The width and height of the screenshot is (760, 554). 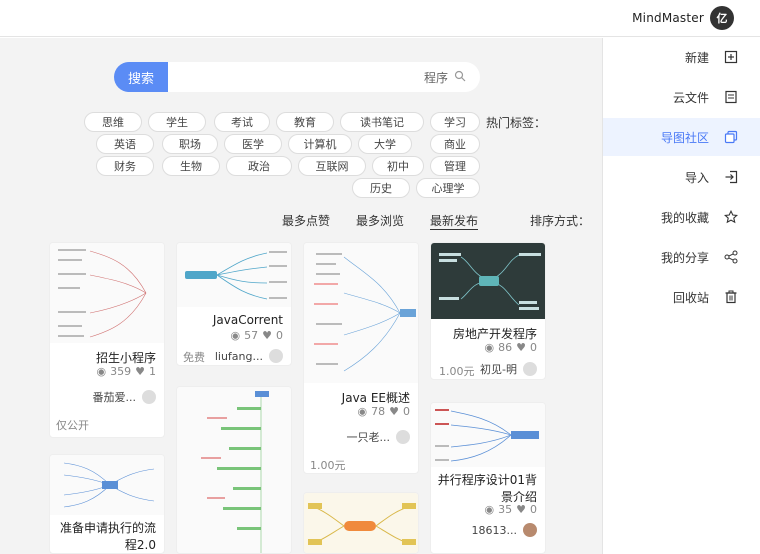 I want to click on card-stats: ◉ 86 ♥ 0, so click(x=511, y=347).